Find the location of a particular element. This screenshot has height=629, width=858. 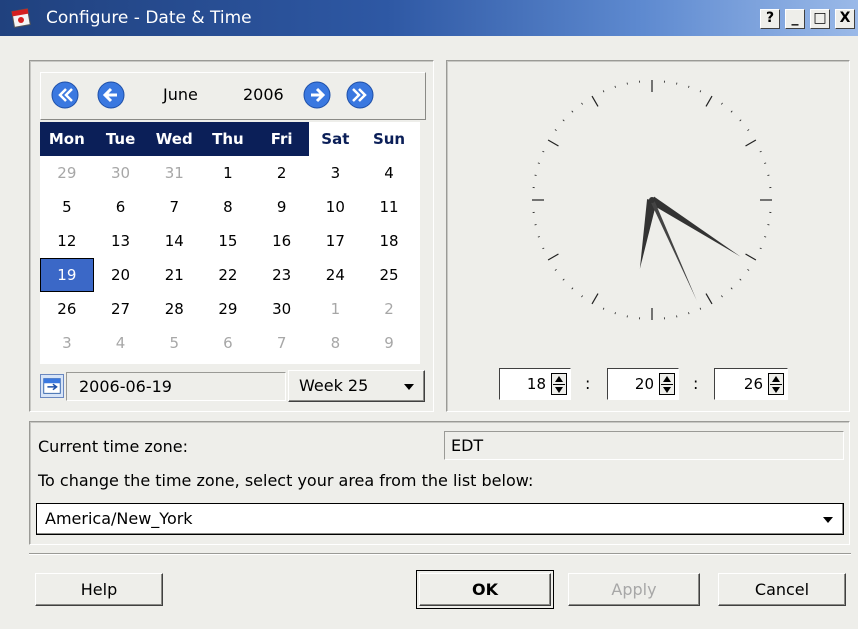

date-input: 2006-06-19 is located at coordinates (176, 386).